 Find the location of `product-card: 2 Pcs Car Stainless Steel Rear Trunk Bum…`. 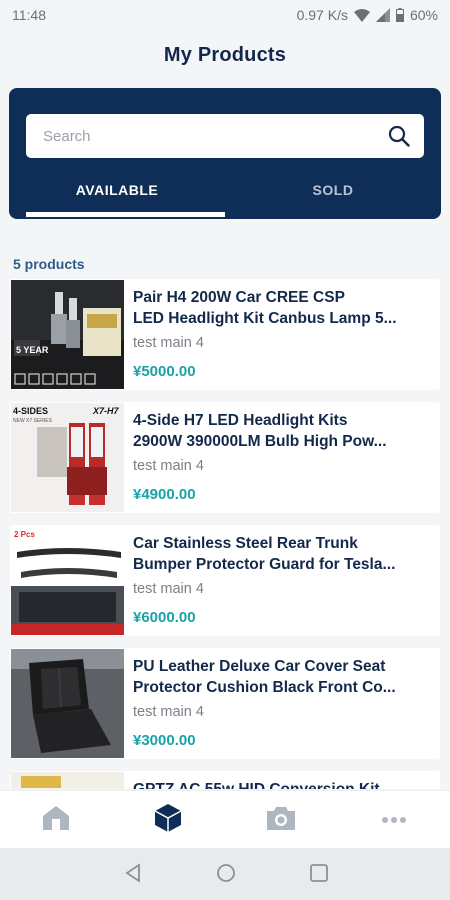

product-card: 2 Pcs Car Stainless Steel Rear Trunk Bum… is located at coordinates (225, 580).